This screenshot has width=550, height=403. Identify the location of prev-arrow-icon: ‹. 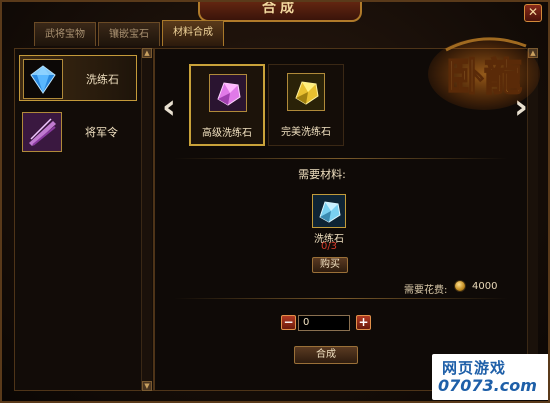
(169, 107).